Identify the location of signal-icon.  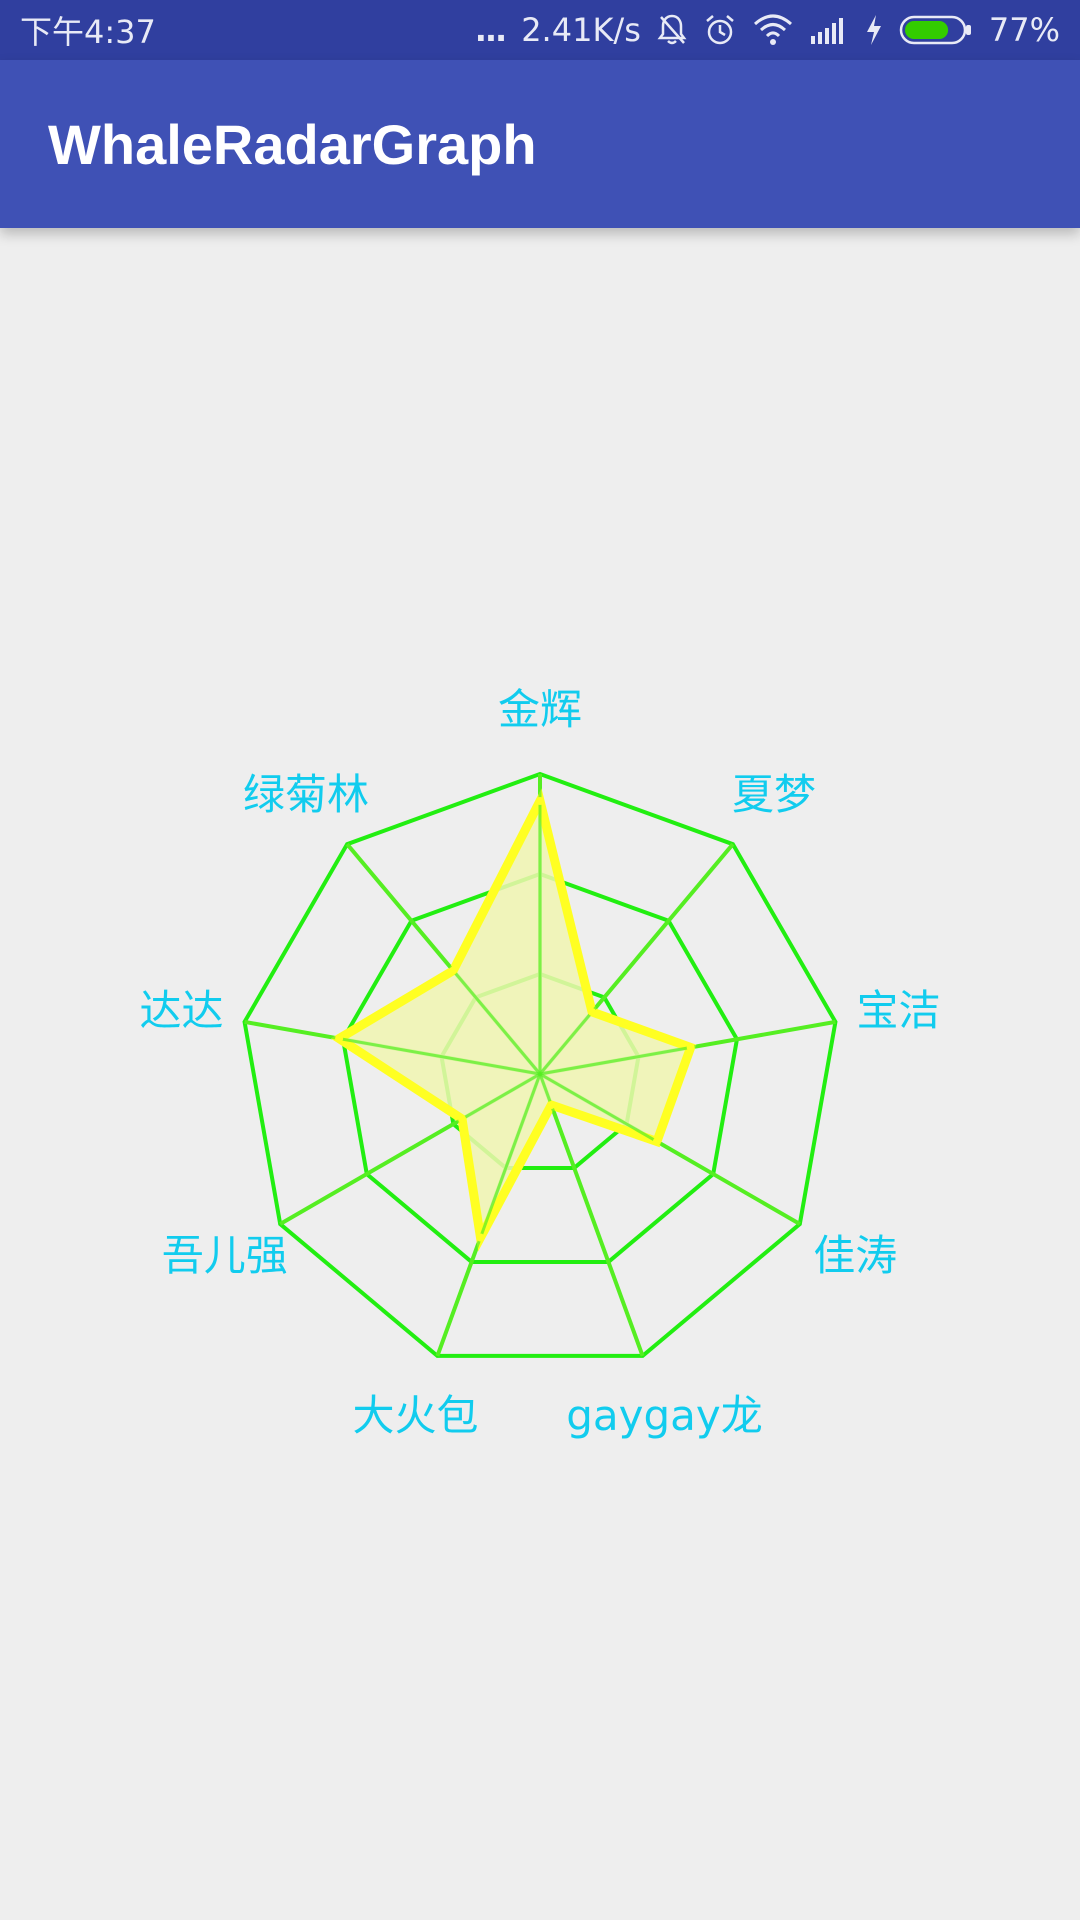
(829, 30).